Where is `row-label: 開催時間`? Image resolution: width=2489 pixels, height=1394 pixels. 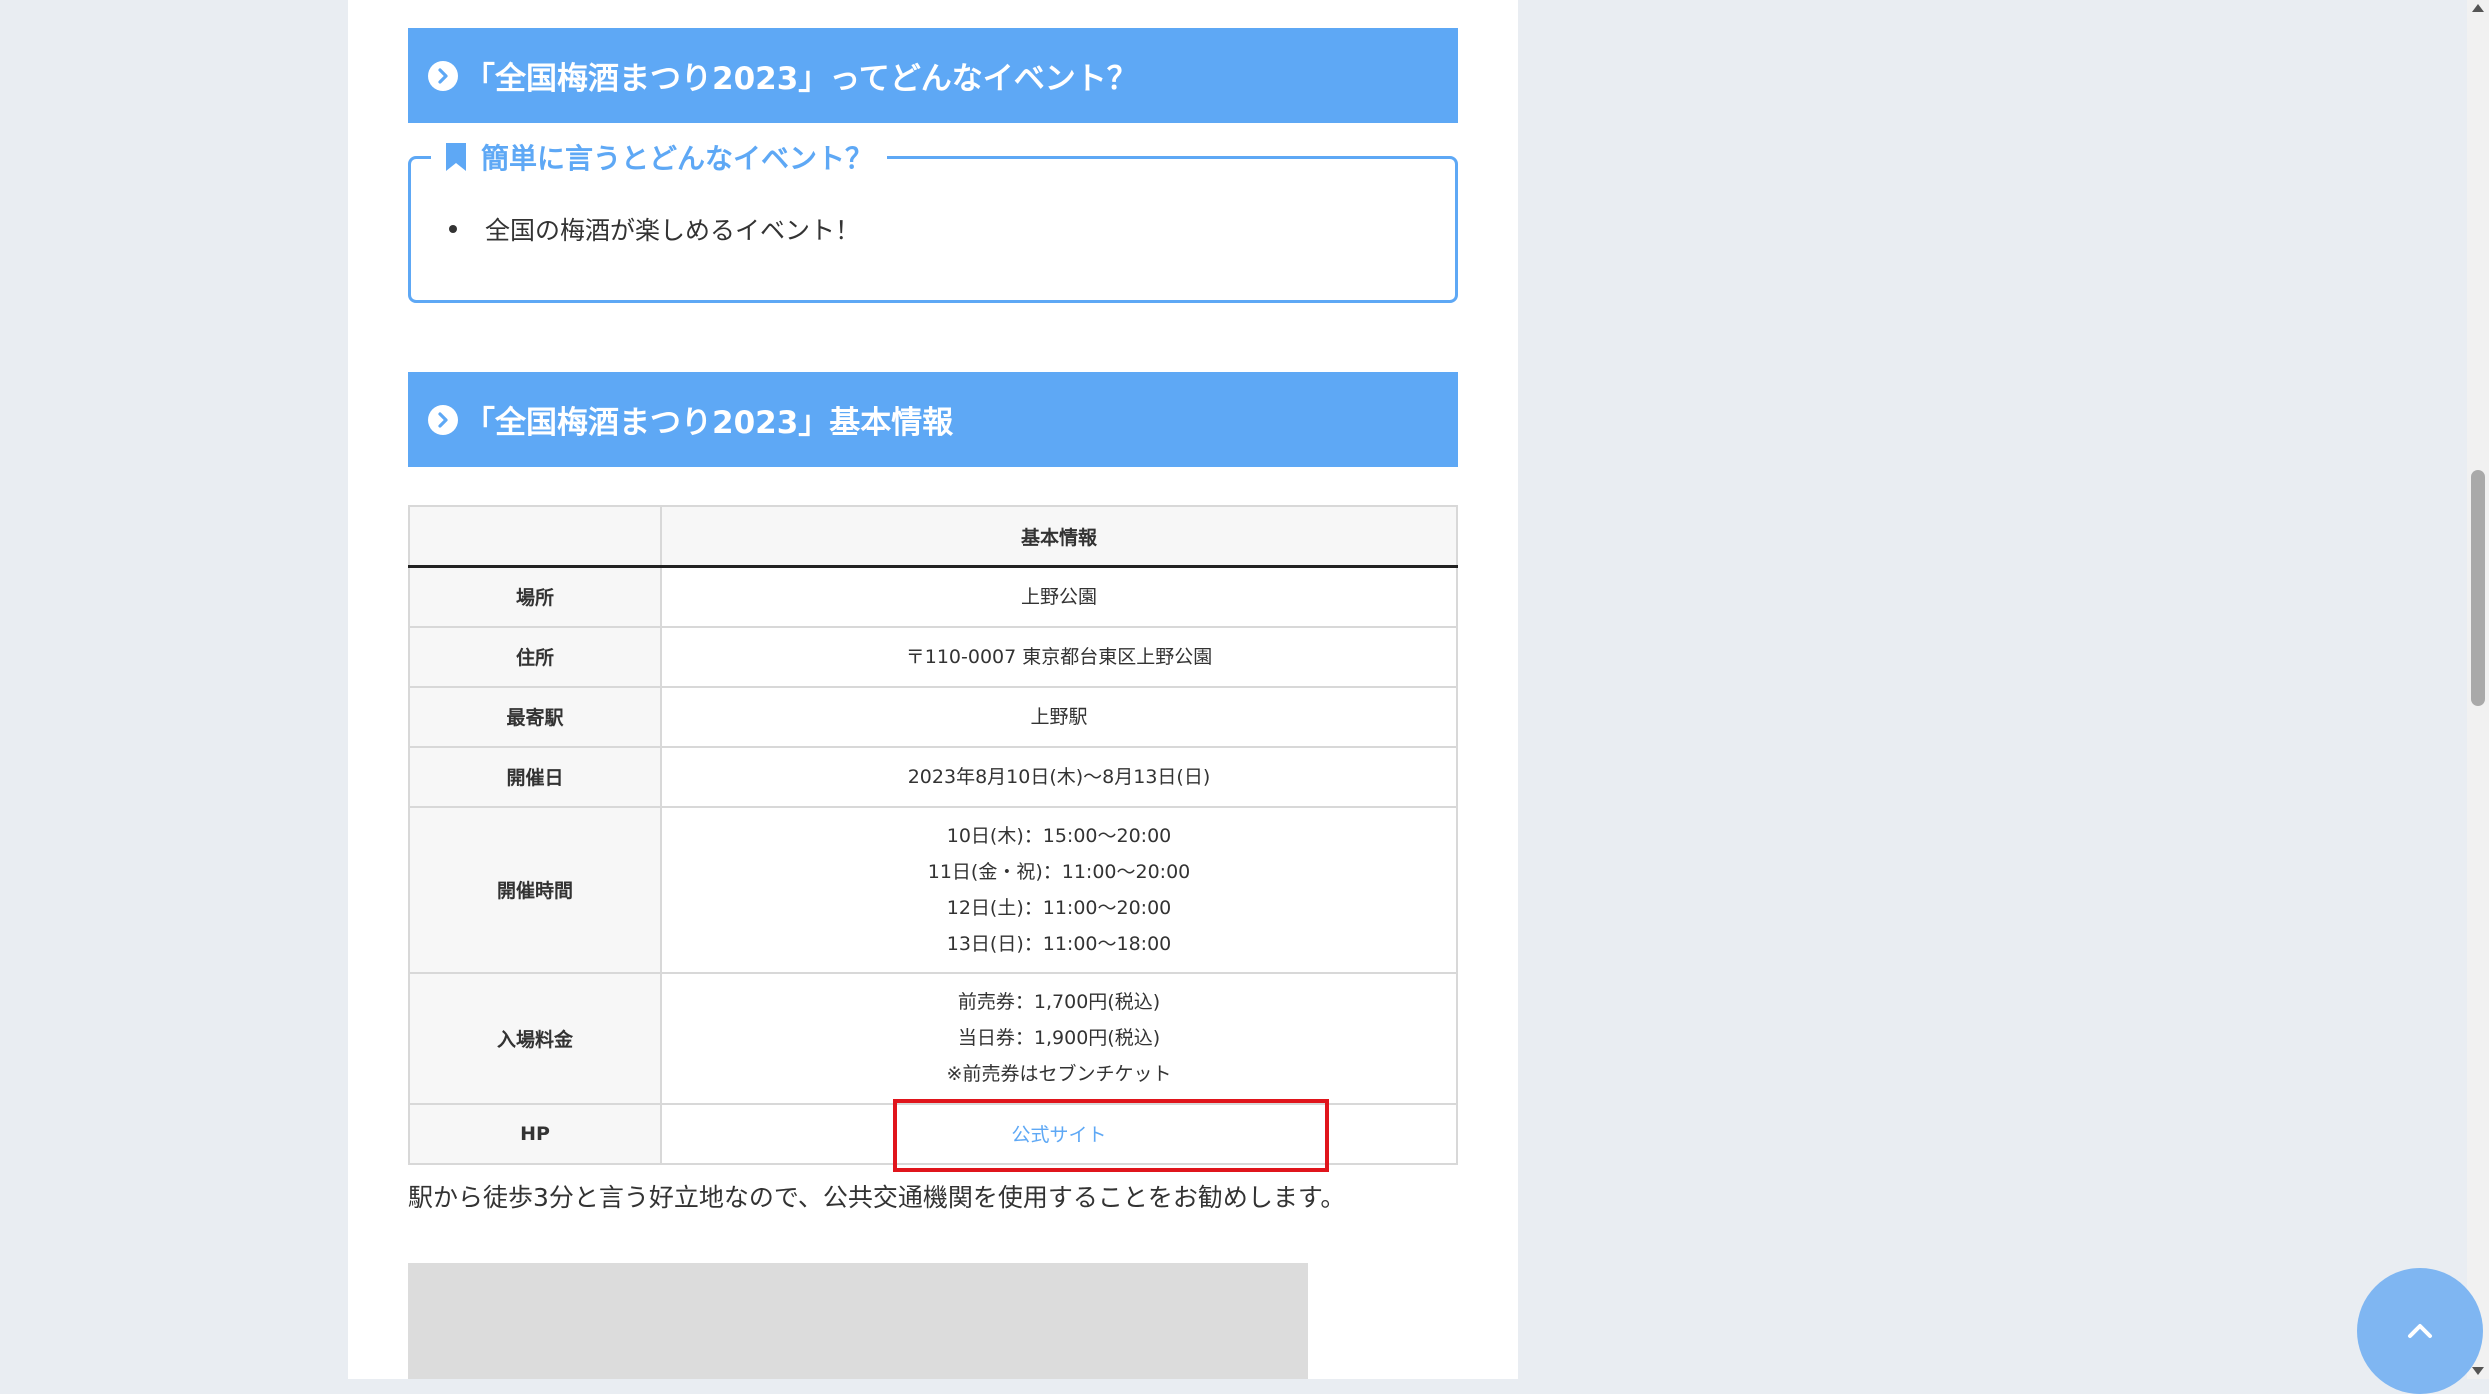 row-label: 開催時間 is located at coordinates (535, 889).